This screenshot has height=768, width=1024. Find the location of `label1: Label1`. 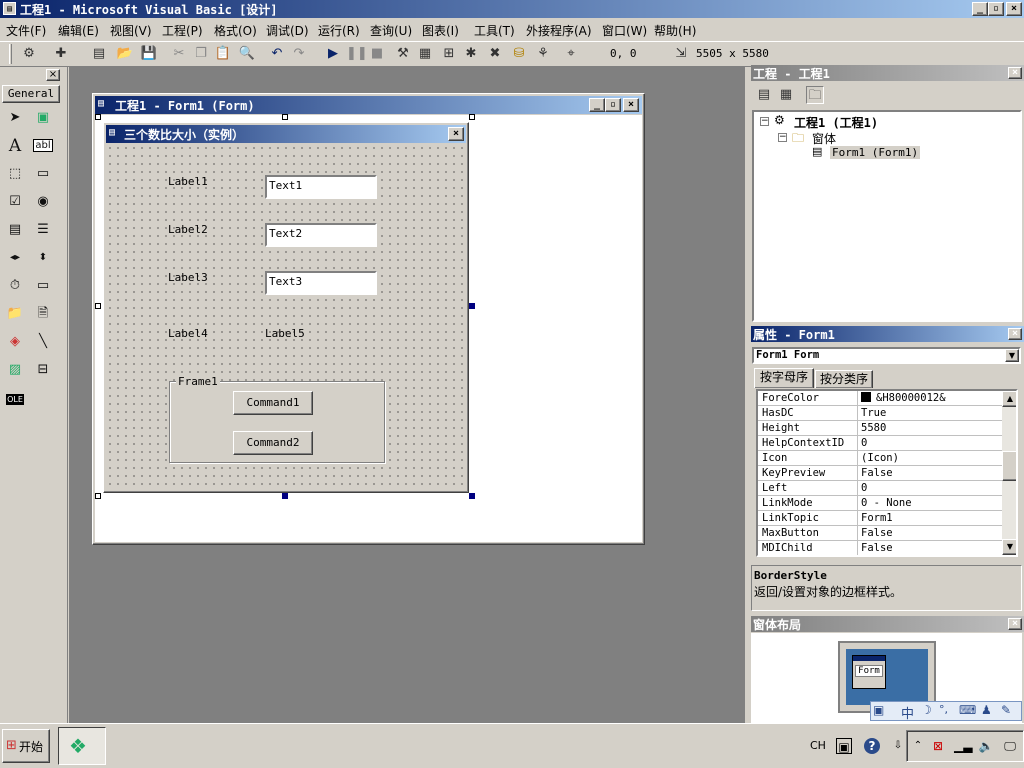

label1: Label1 is located at coordinates (188, 181).